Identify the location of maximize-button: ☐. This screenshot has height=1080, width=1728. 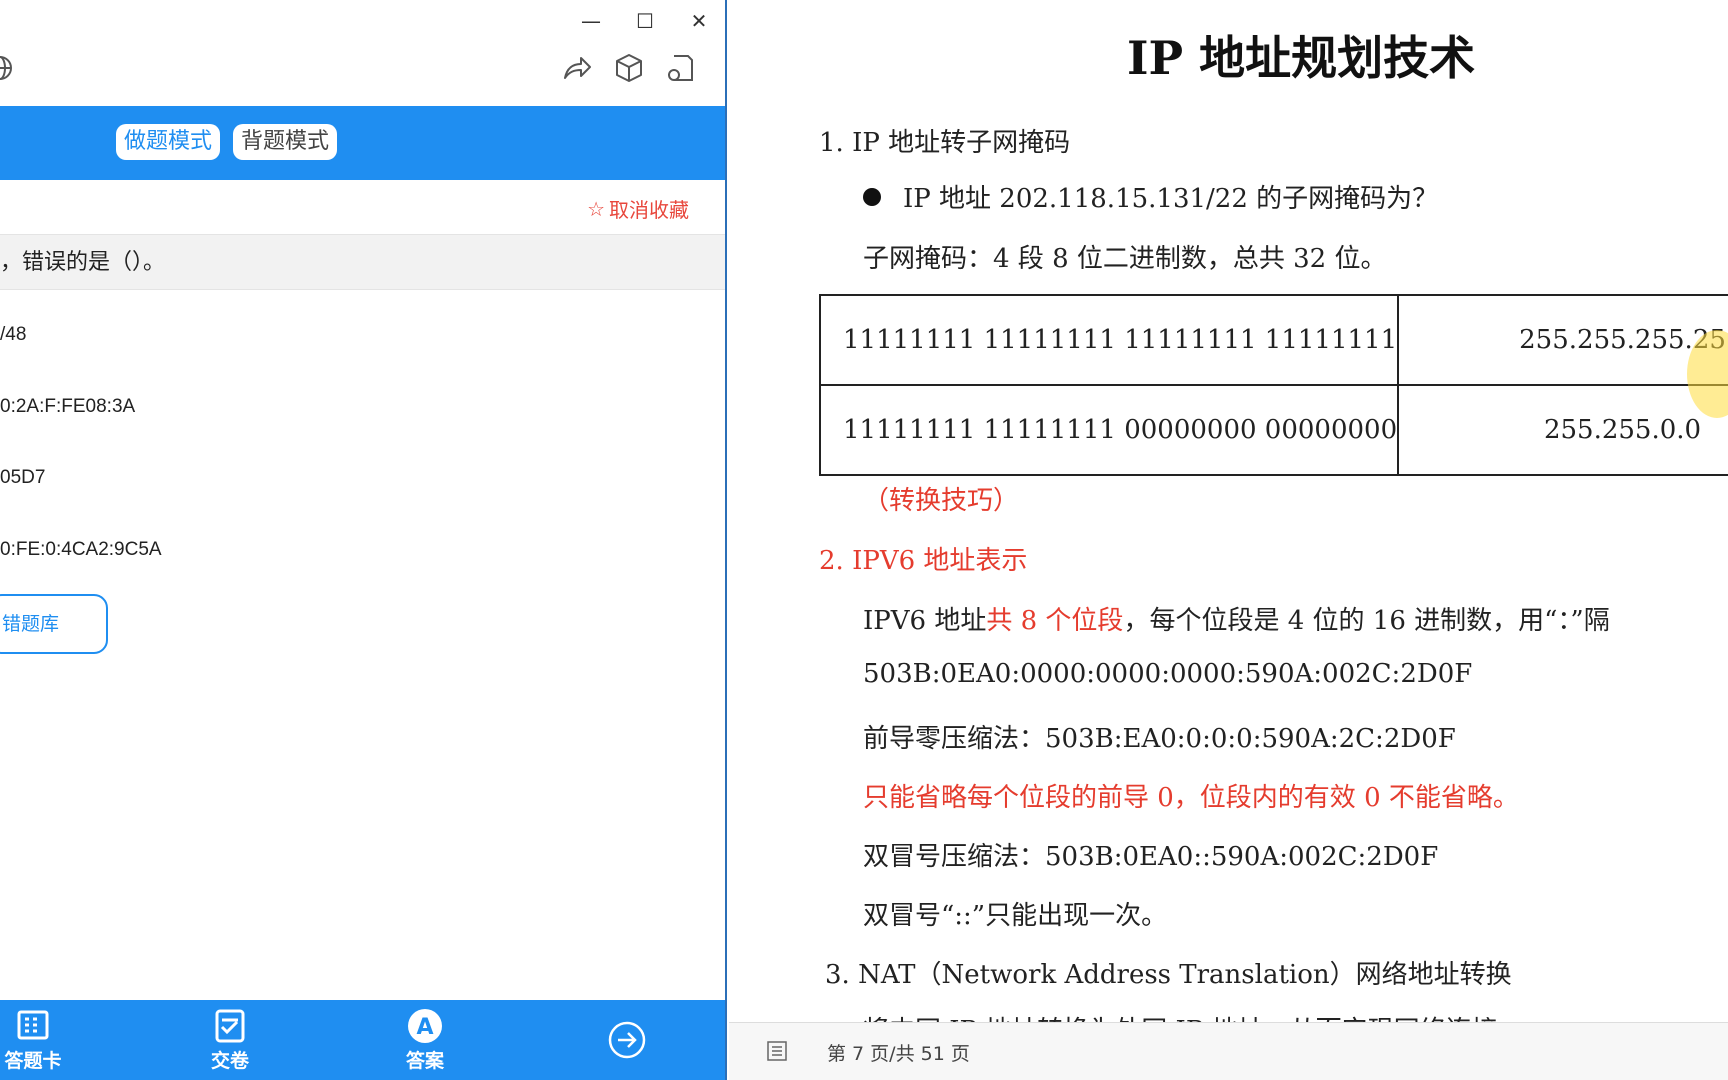
(645, 21).